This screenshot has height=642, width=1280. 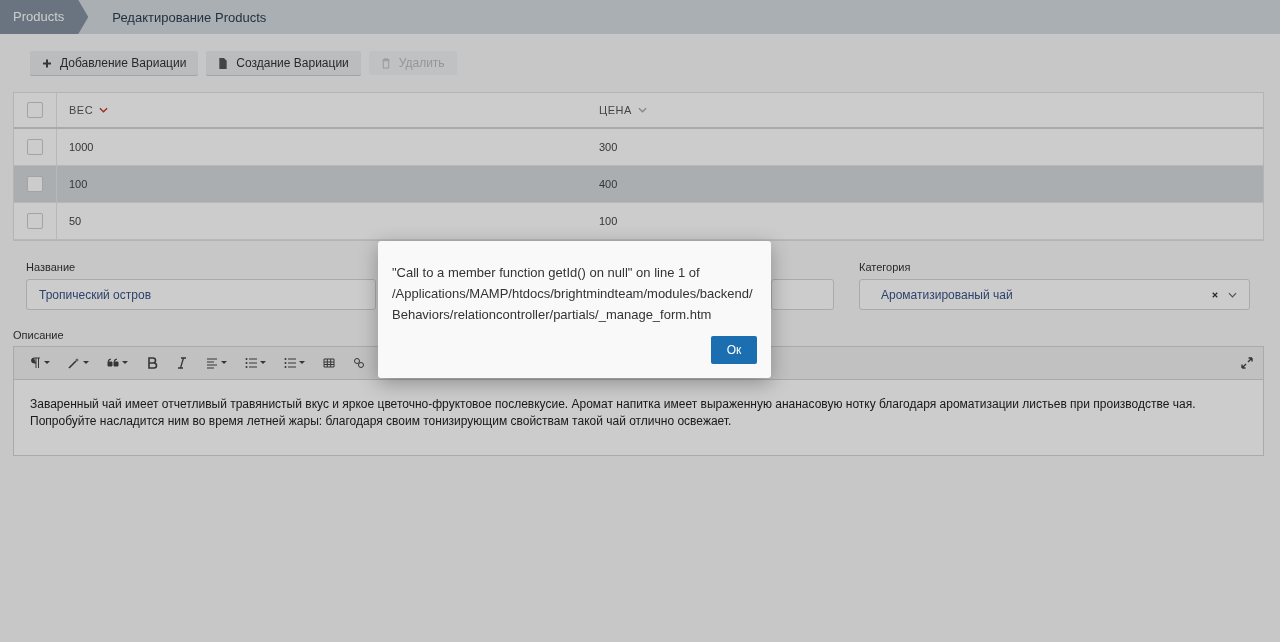 I want to click on ok-button: Ок, so click(x=734, y=350).